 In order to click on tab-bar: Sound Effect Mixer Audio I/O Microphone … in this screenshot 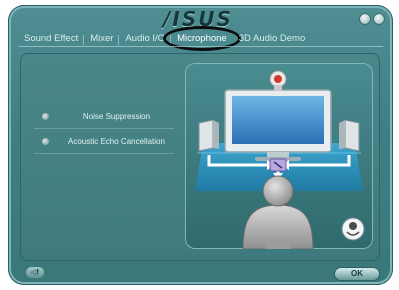, I will do `click(165, 38)`.